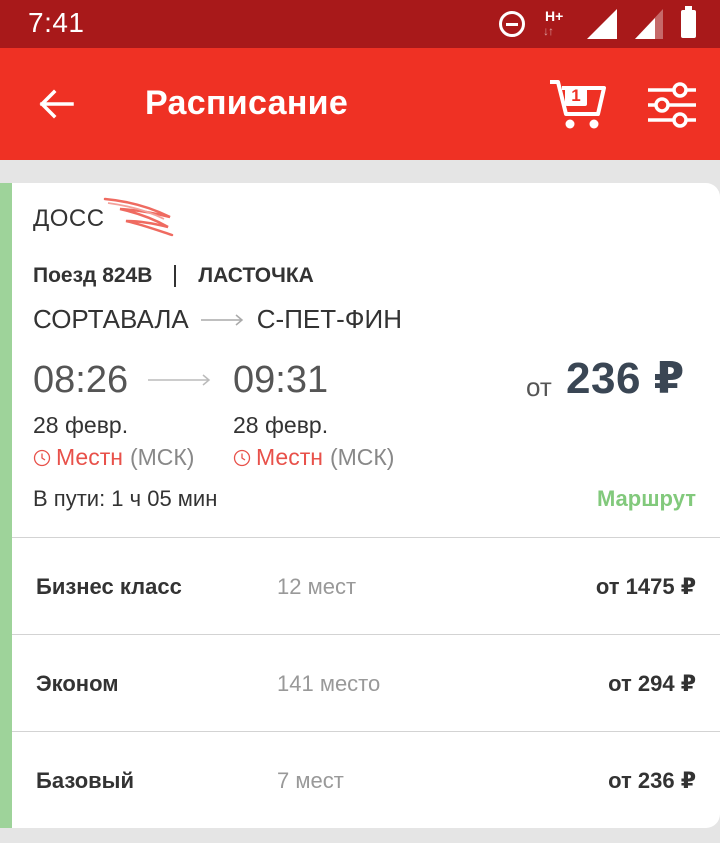 Image resolution: width=720 pixels, height=843 pixels. I want to click on seat-class-price: от 294 ₽, so click(652, 683).